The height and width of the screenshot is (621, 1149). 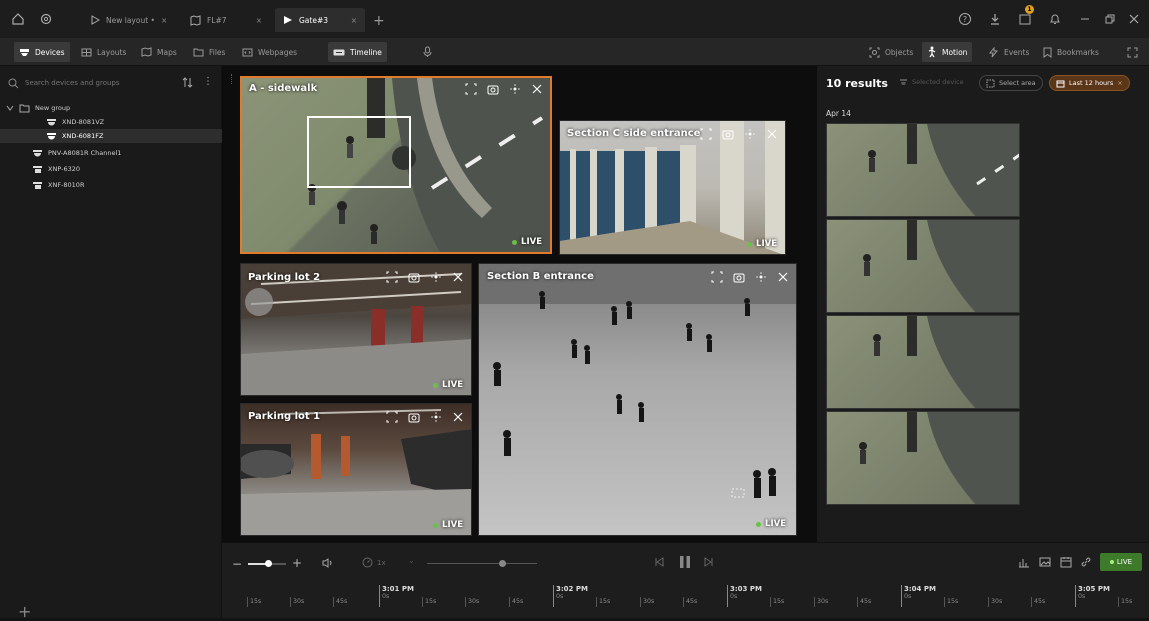 What do you see at coordinates (226, 20) in the screenshot?
I see `tab-fl7: FL#7 ×` at bounding box center [226, 20].